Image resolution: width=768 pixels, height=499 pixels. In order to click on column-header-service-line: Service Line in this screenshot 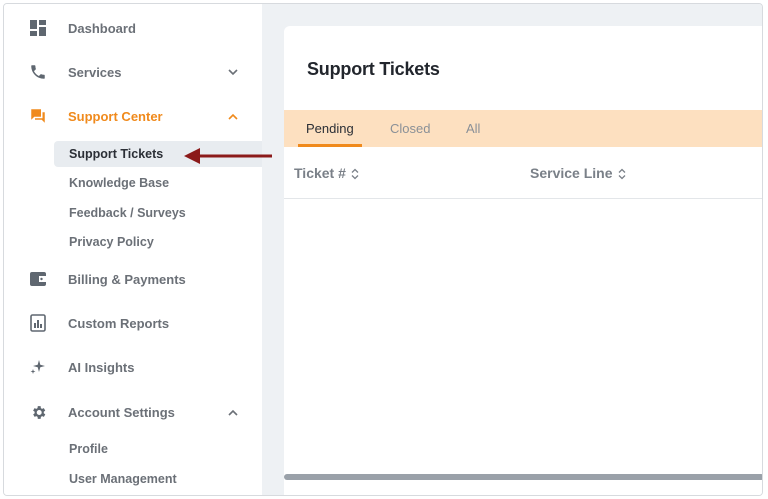, I will do `click(578, 173)`.